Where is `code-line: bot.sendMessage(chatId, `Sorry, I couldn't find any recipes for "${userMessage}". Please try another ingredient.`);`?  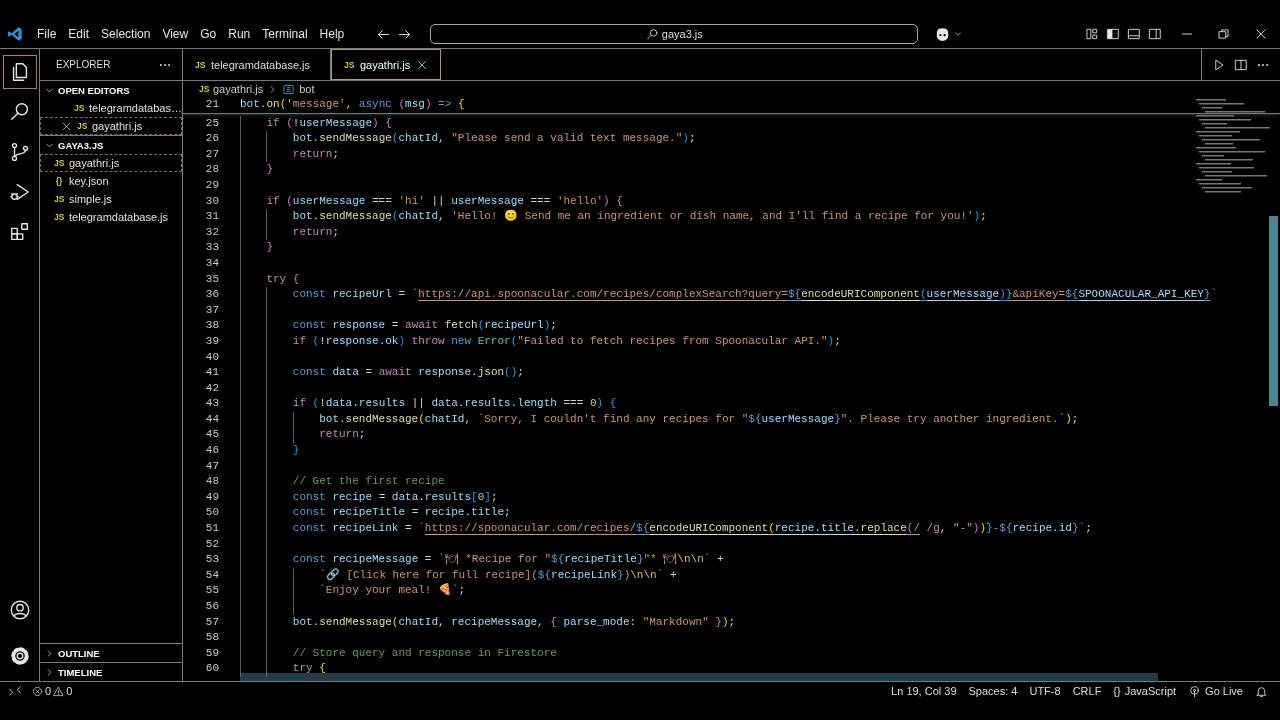 code-line: bot.sendMessage(chatId, `Sorry, I couldn't find any recipes for "${userMessage}". Please try another ingredient.`); is located at coordinates (659, 419).